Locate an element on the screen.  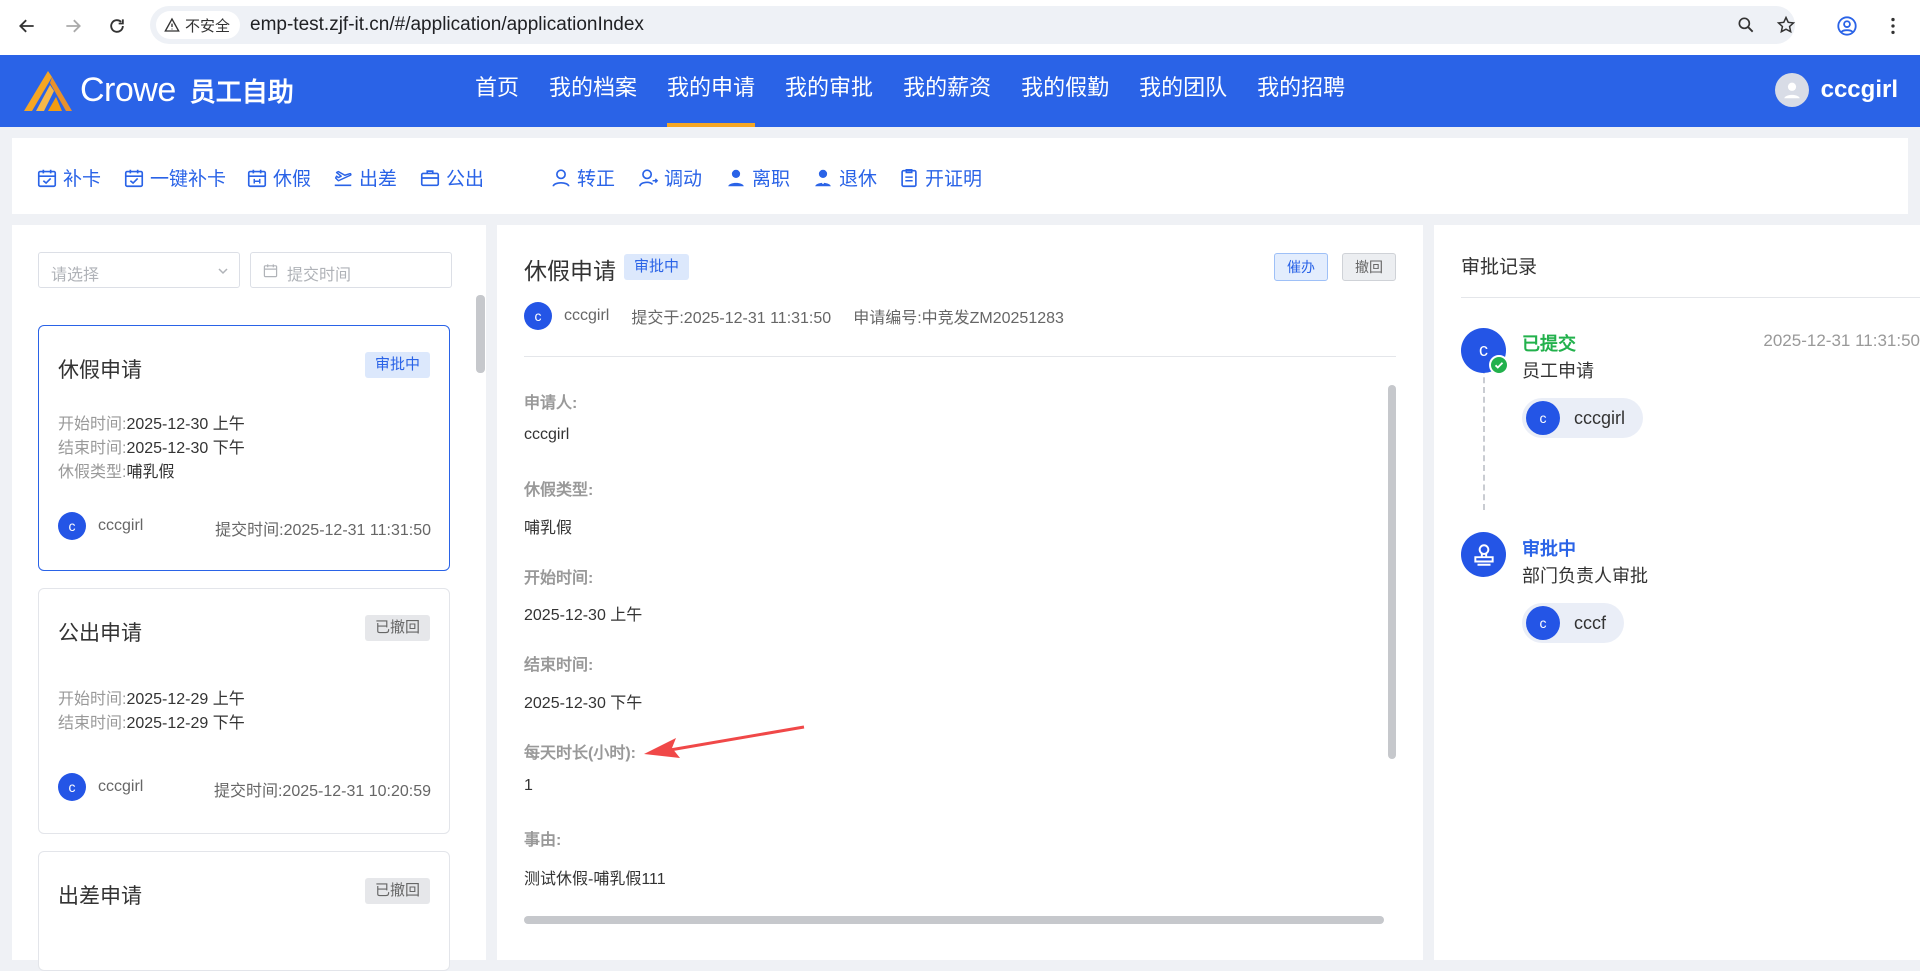
user-menu: cccgirl is located at coordinates (1836, 90).